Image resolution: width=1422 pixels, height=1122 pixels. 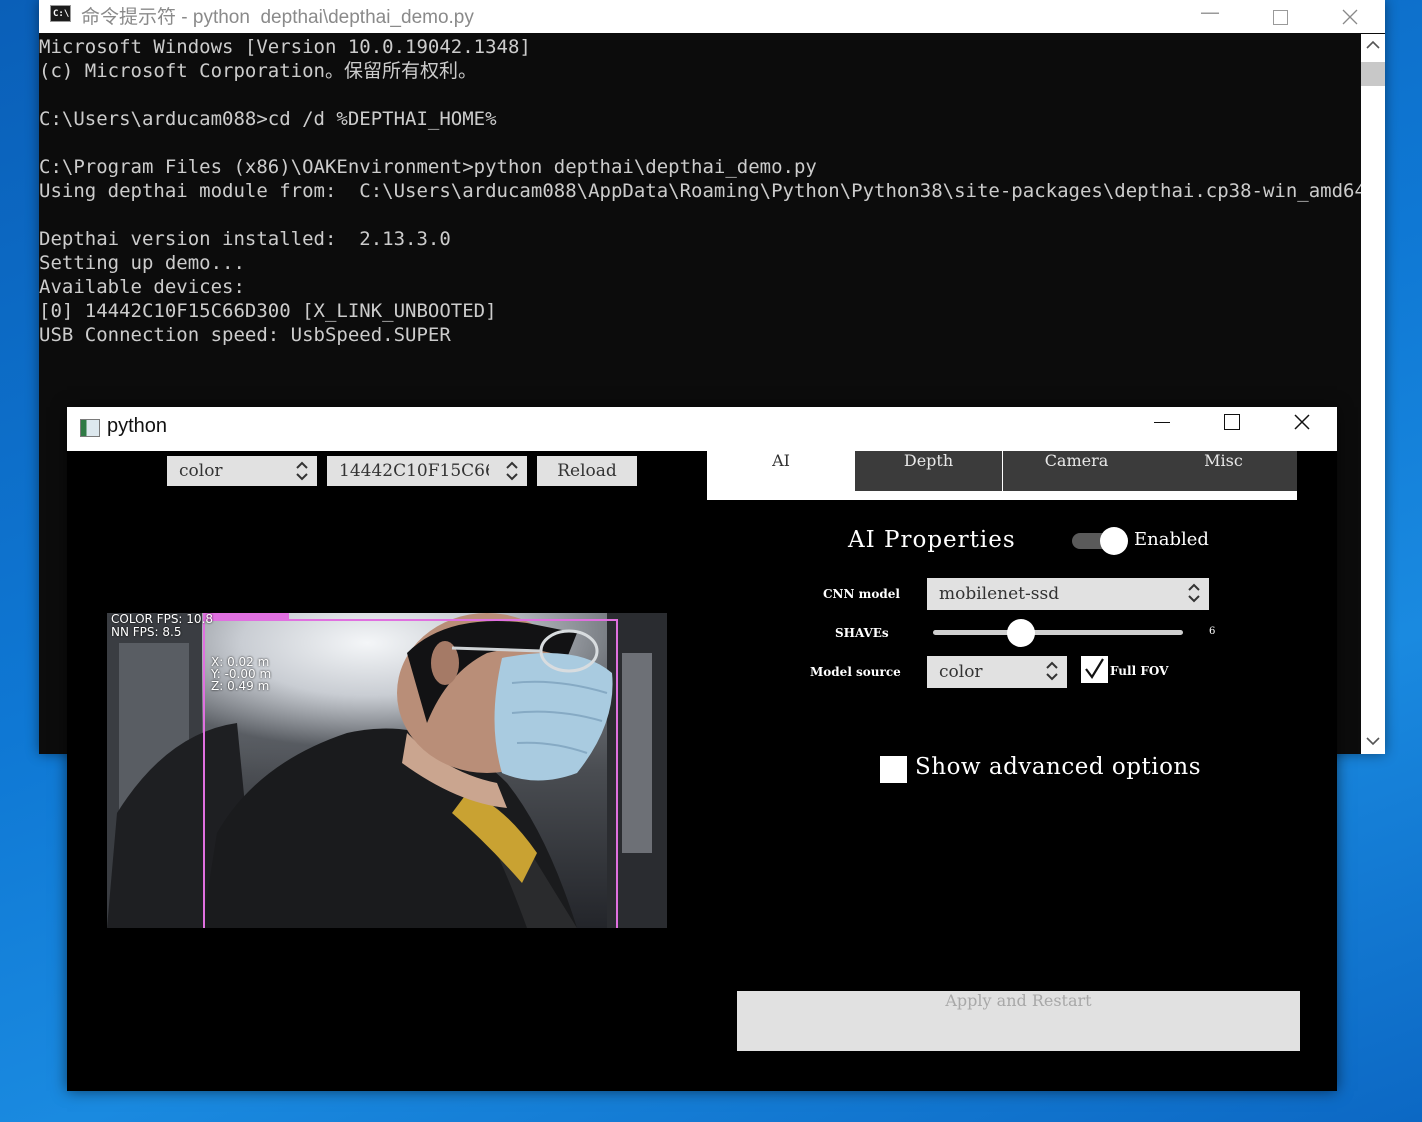 What do you see at coordinates (855, 672) in the screenshot?
I see `model-source-label: Model source` at bounding box center [855, 672].